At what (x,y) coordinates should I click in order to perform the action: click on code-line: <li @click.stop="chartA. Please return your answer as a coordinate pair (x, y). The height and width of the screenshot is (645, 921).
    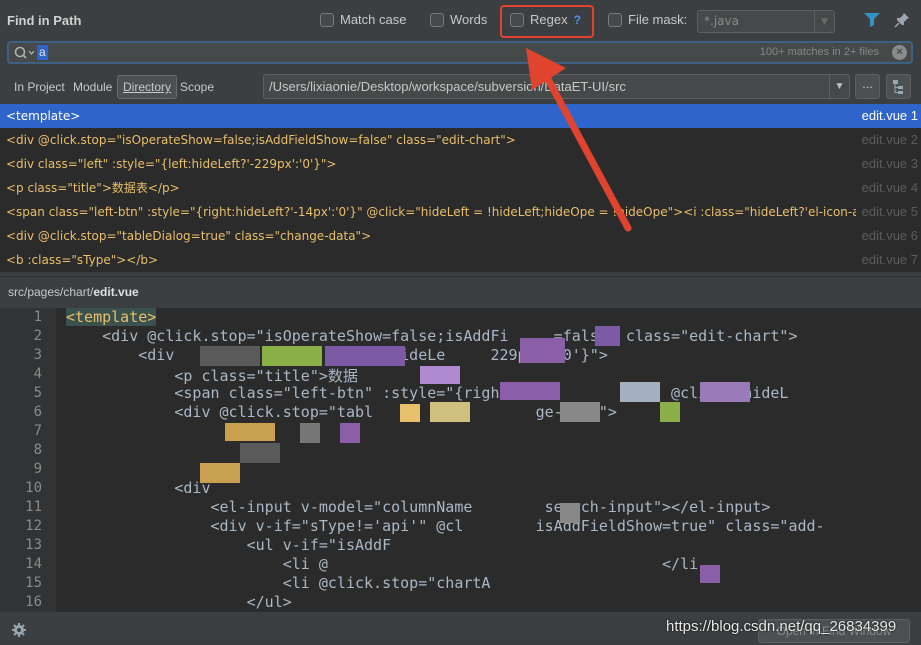
    Looking at the image, I should click on (278, 583).